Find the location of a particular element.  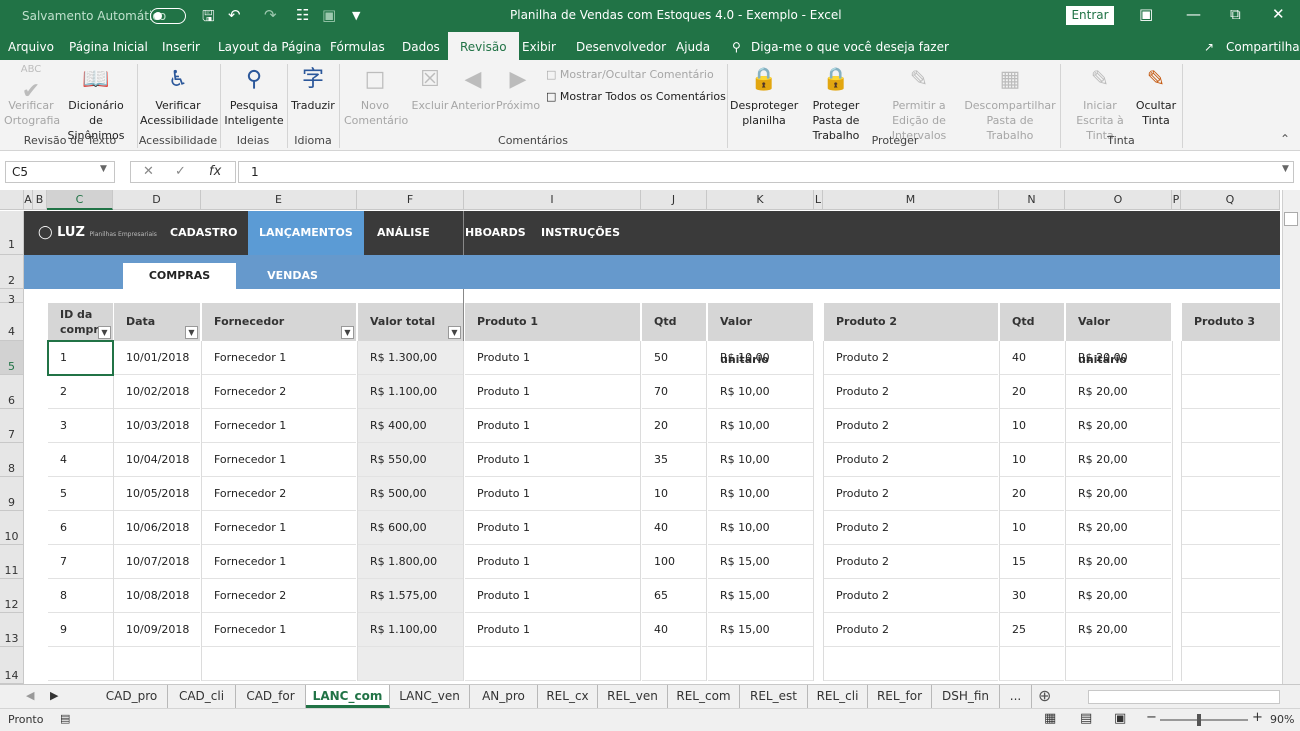

row-header: 13 is located at coordinates (12, 630).